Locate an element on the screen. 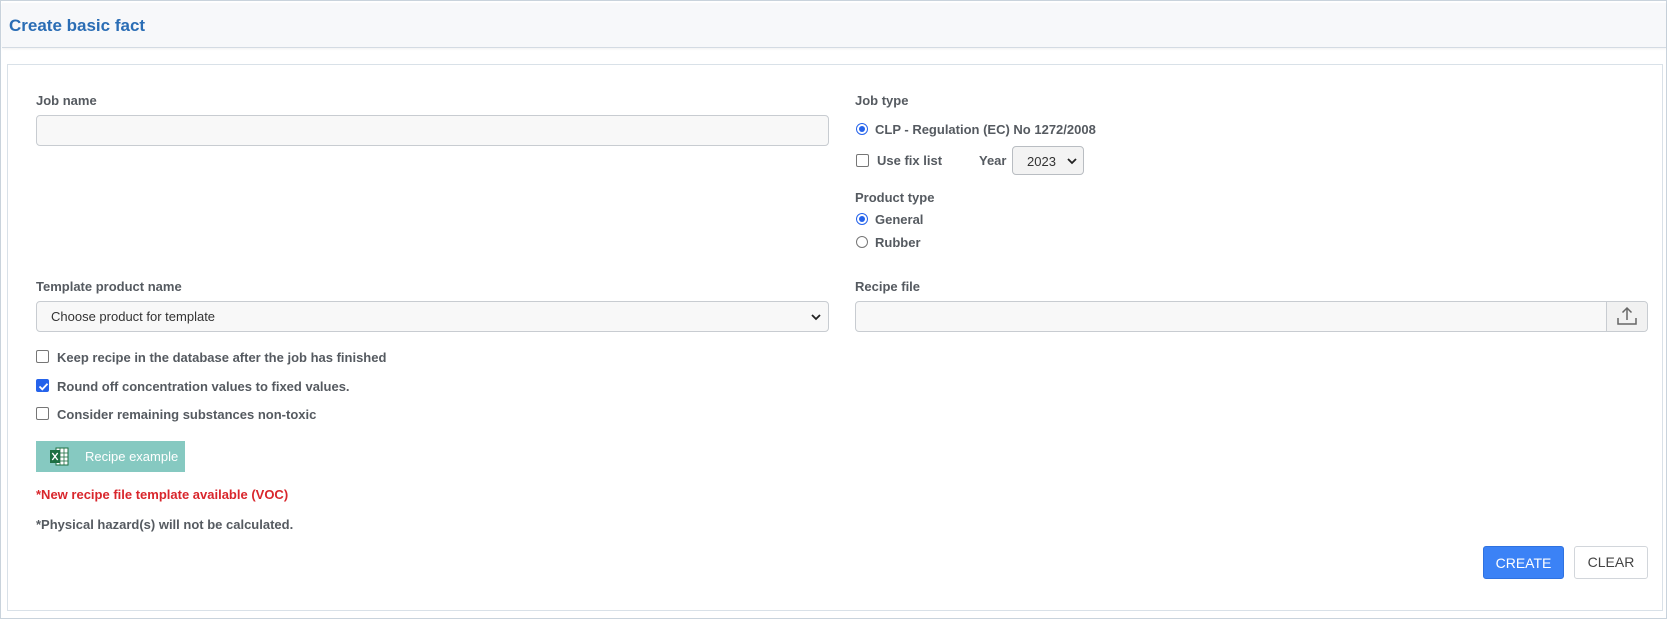 This screenshot has height=619, width=1667. use-fix-list-checkbox is located at coordinates (862, 160).